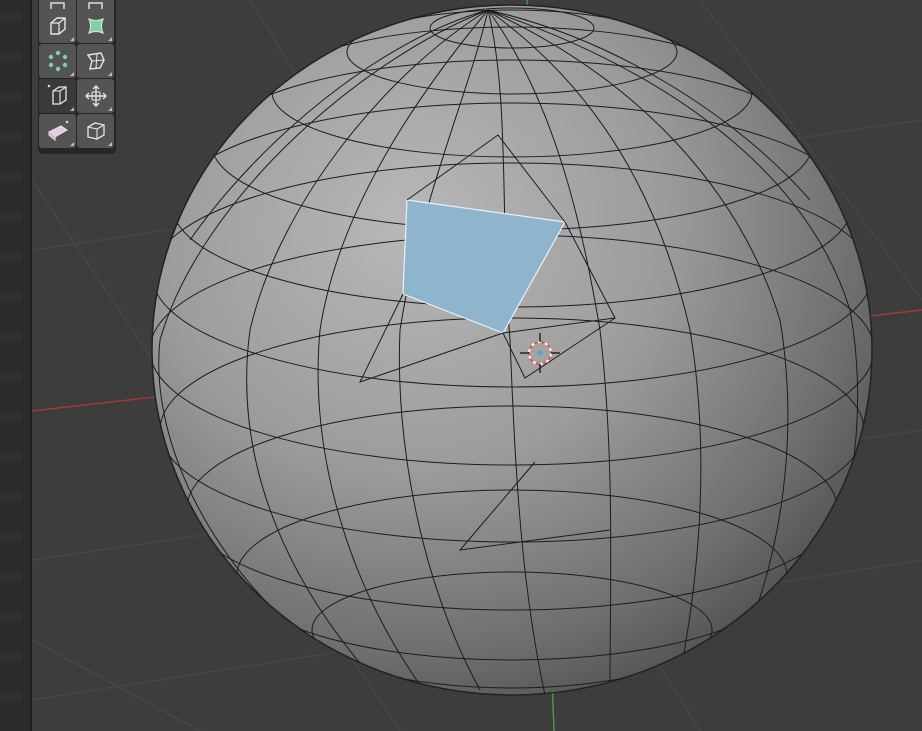 The image size is (922, 731). I want to click on to-sphere-tool-button, so click(95, 131).